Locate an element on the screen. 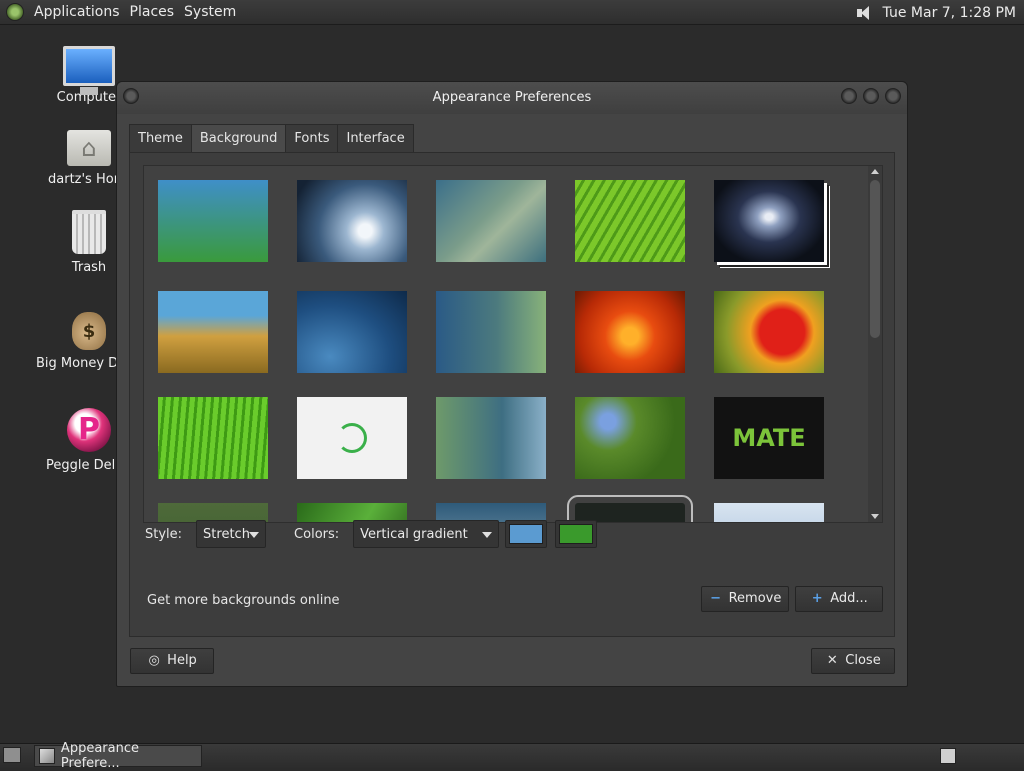 The height and width of the screenshot is (771, 1024). mate-logo-text: MATE is located at coordinates (769, 438).